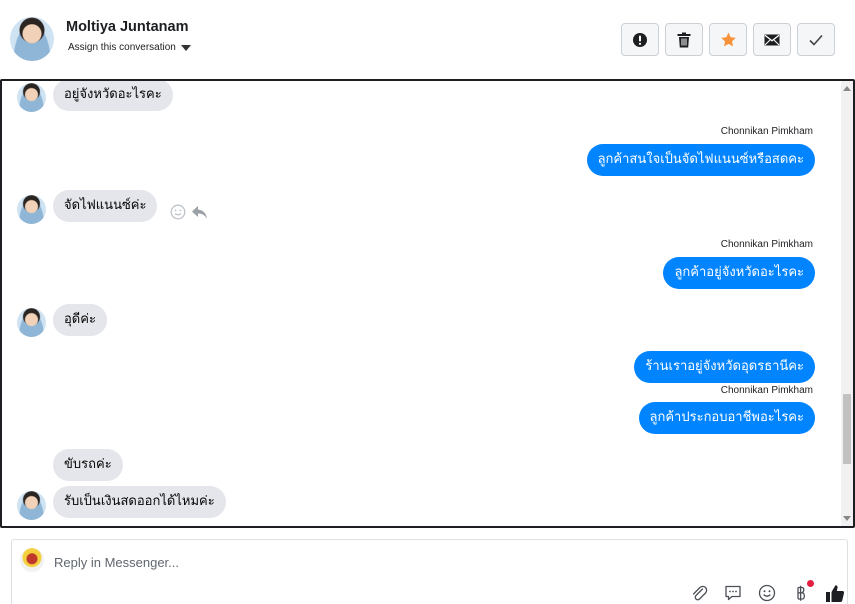 The image size is (855, 604). I want to click on outgoing-message: ลูกค้าอยู่จังหวัดอะไรคะ, so click(739, 273).